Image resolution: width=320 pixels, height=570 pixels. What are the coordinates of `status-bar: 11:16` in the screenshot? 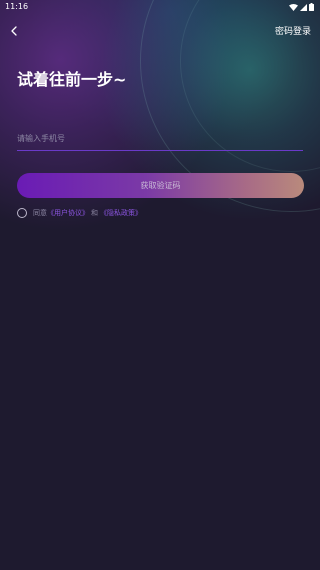 It's located at (160, 7).